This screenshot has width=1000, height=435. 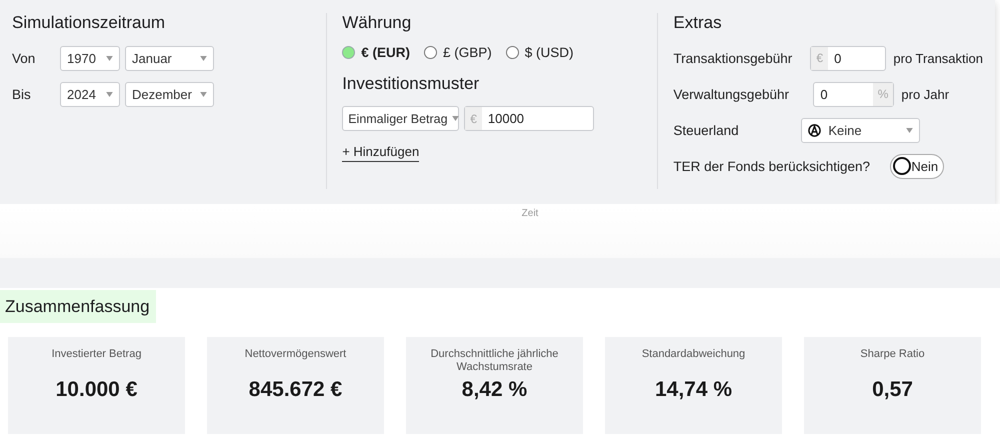 I want to click on fee-input: 0 %, so click(x=853, y=94).